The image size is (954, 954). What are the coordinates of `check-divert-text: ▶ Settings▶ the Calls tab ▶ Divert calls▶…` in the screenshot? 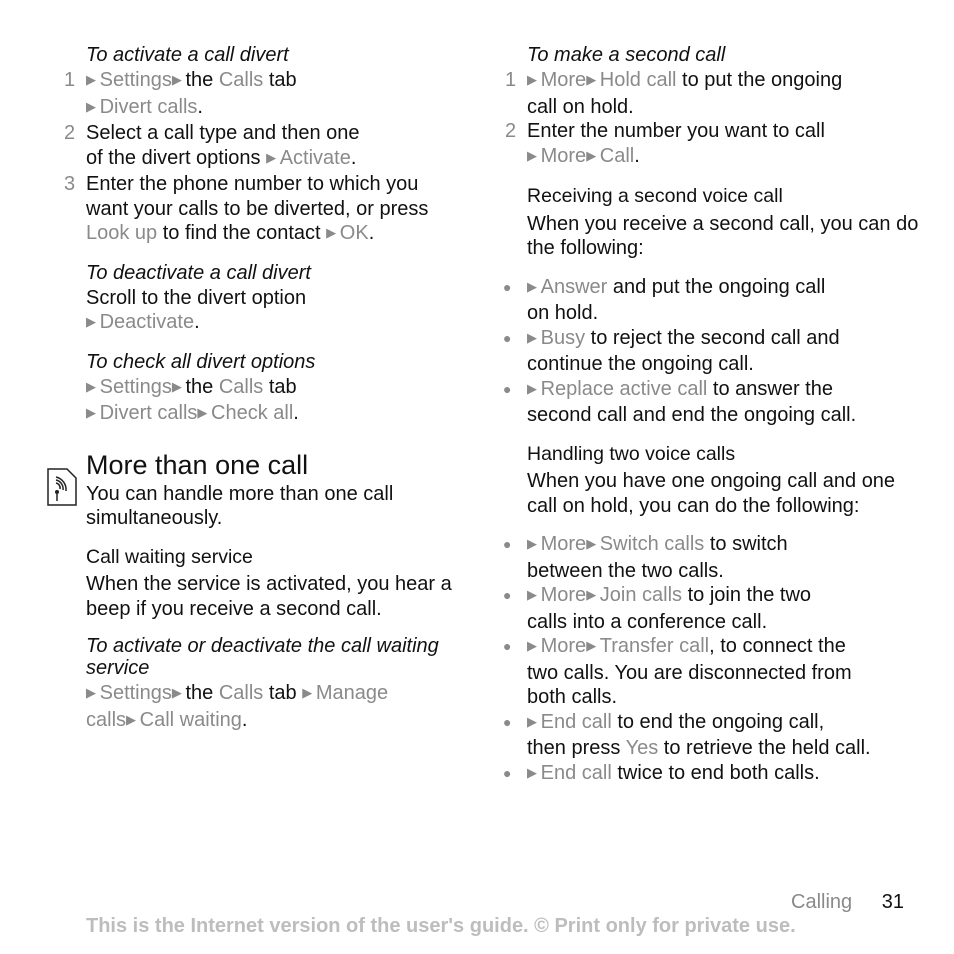 It's located at (192, 400).